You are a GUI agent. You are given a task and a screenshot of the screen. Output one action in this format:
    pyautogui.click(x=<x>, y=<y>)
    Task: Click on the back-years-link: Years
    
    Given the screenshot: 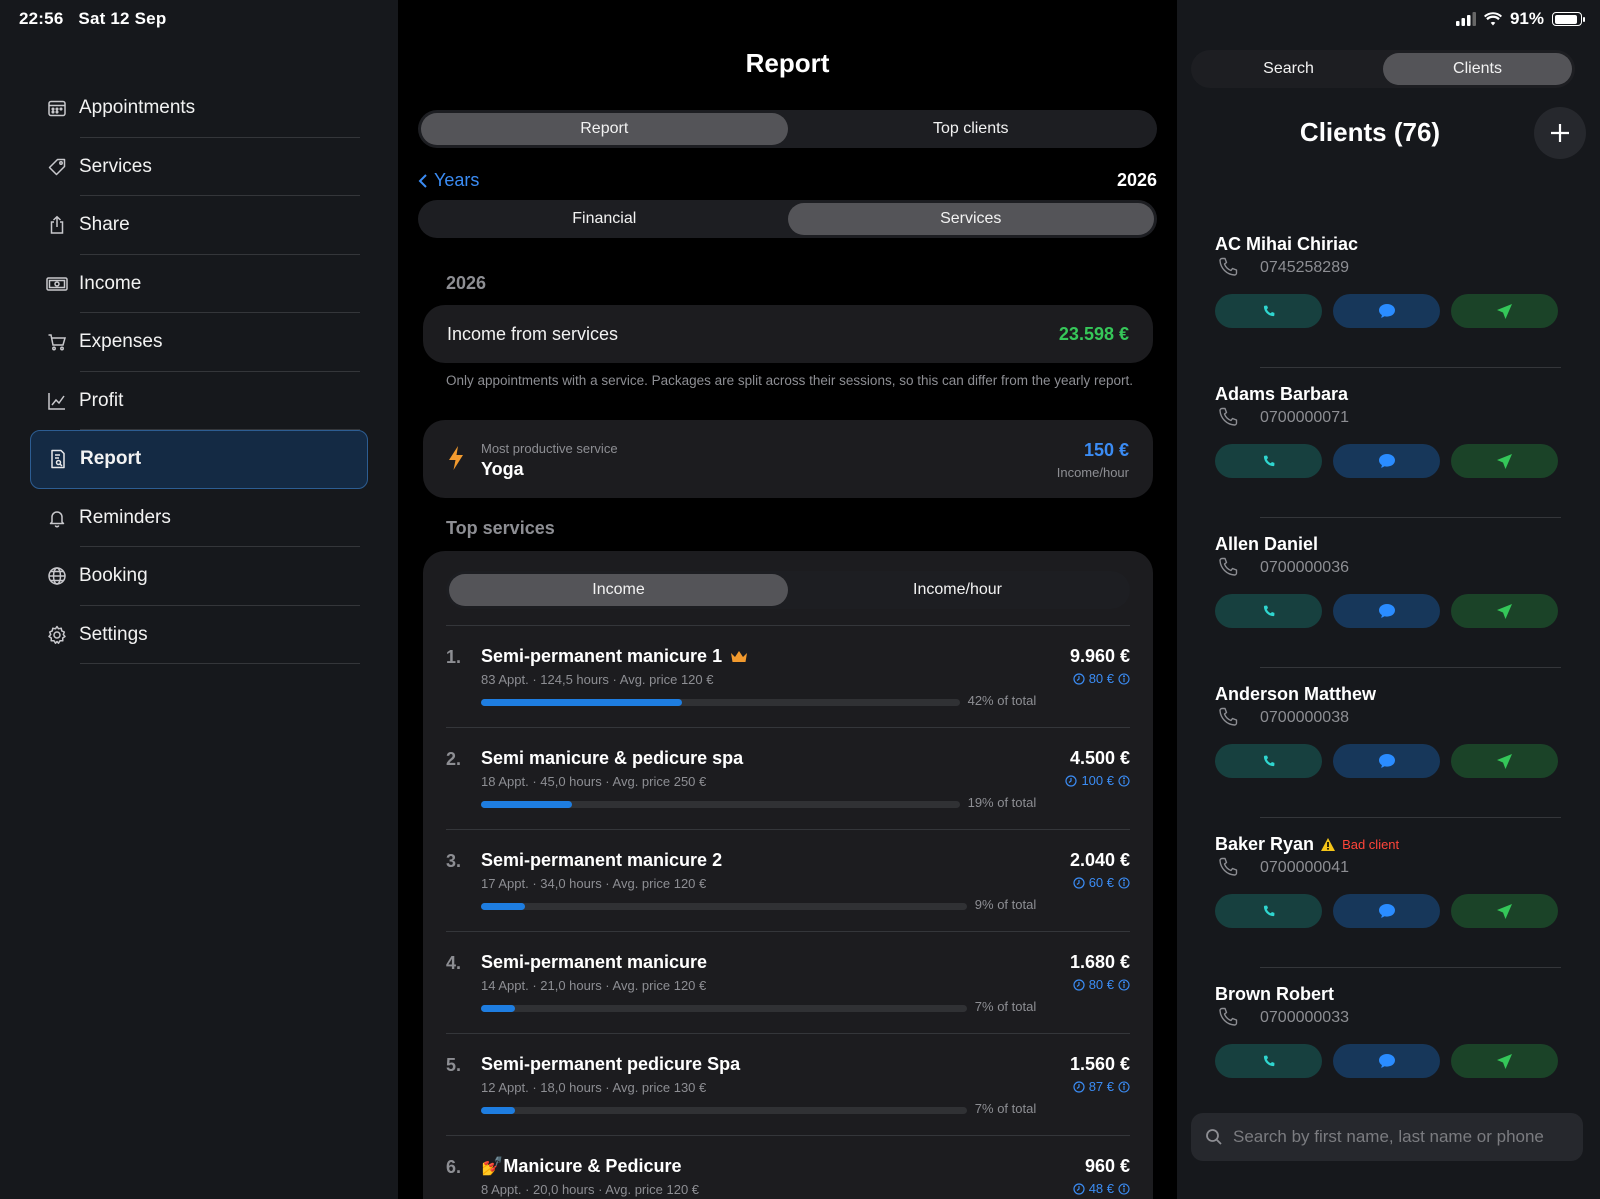 What is the action you would take?
    pyautogui.click(x=448, y=180)
    